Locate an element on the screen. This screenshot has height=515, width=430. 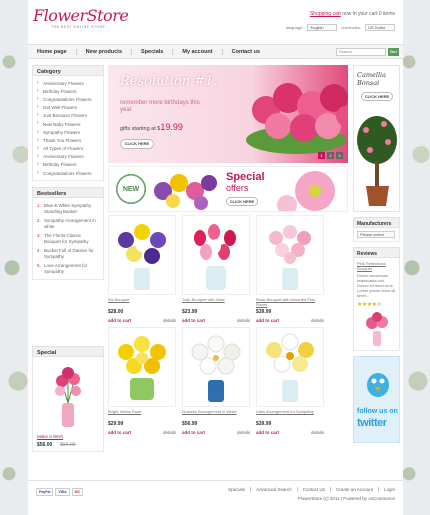
review-product-image is located at coordinates (376, 329).